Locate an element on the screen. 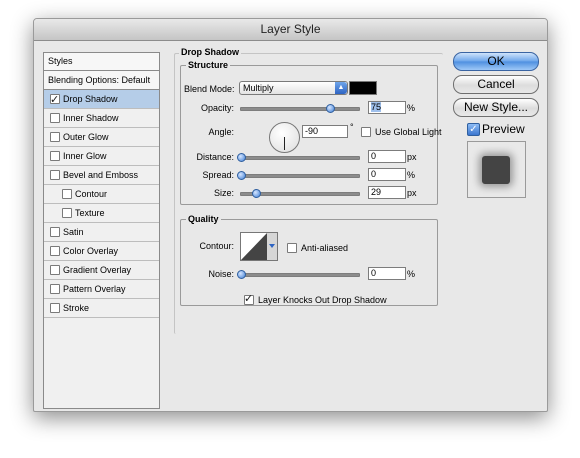  style-item-color-overlay: Color Overlay is located at coordinates (101, 251).